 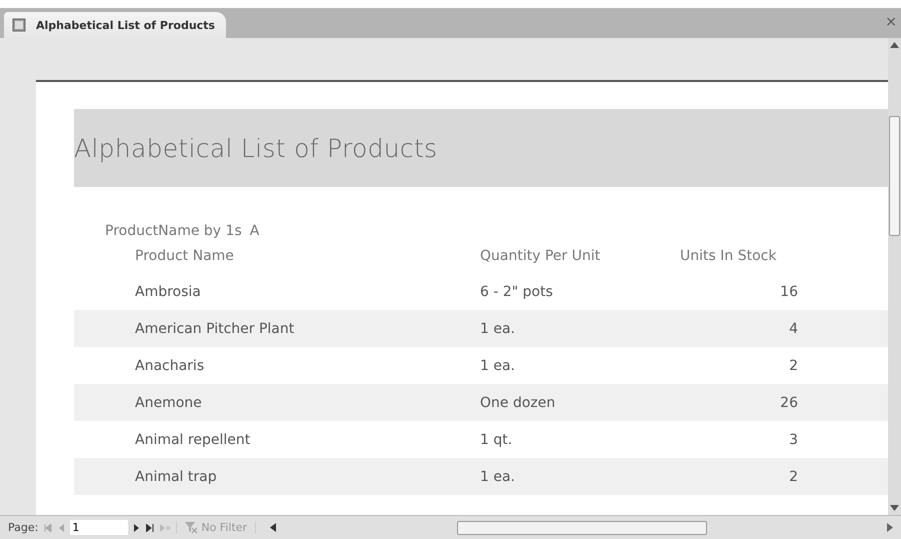 I want to click on vertical-scrollbar, so click(x=894, y=276).